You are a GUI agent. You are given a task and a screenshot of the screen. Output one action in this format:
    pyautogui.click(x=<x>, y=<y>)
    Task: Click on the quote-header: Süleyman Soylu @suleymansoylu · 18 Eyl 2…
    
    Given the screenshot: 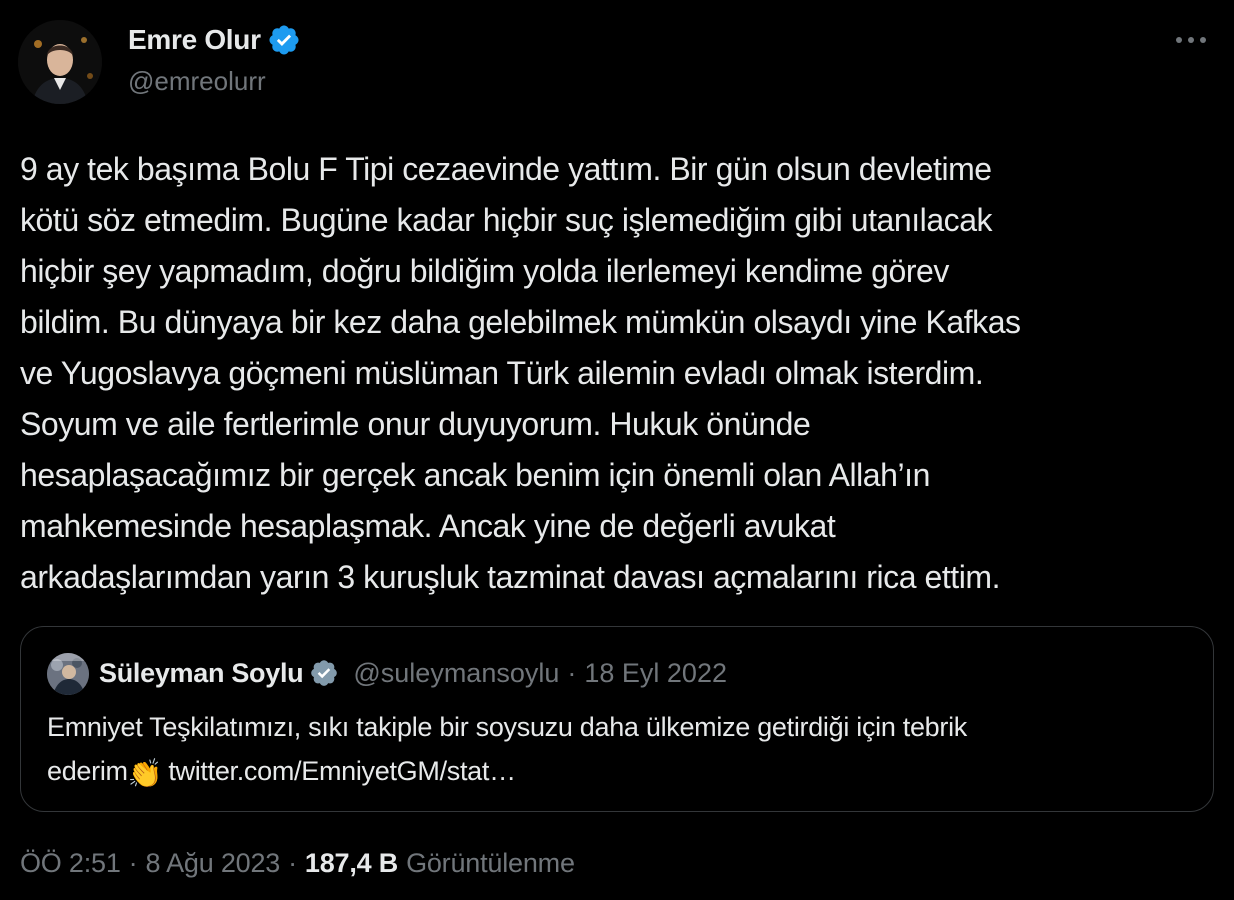 What is the action you would take?
    pyautogui.click(x=413, y=673)
    